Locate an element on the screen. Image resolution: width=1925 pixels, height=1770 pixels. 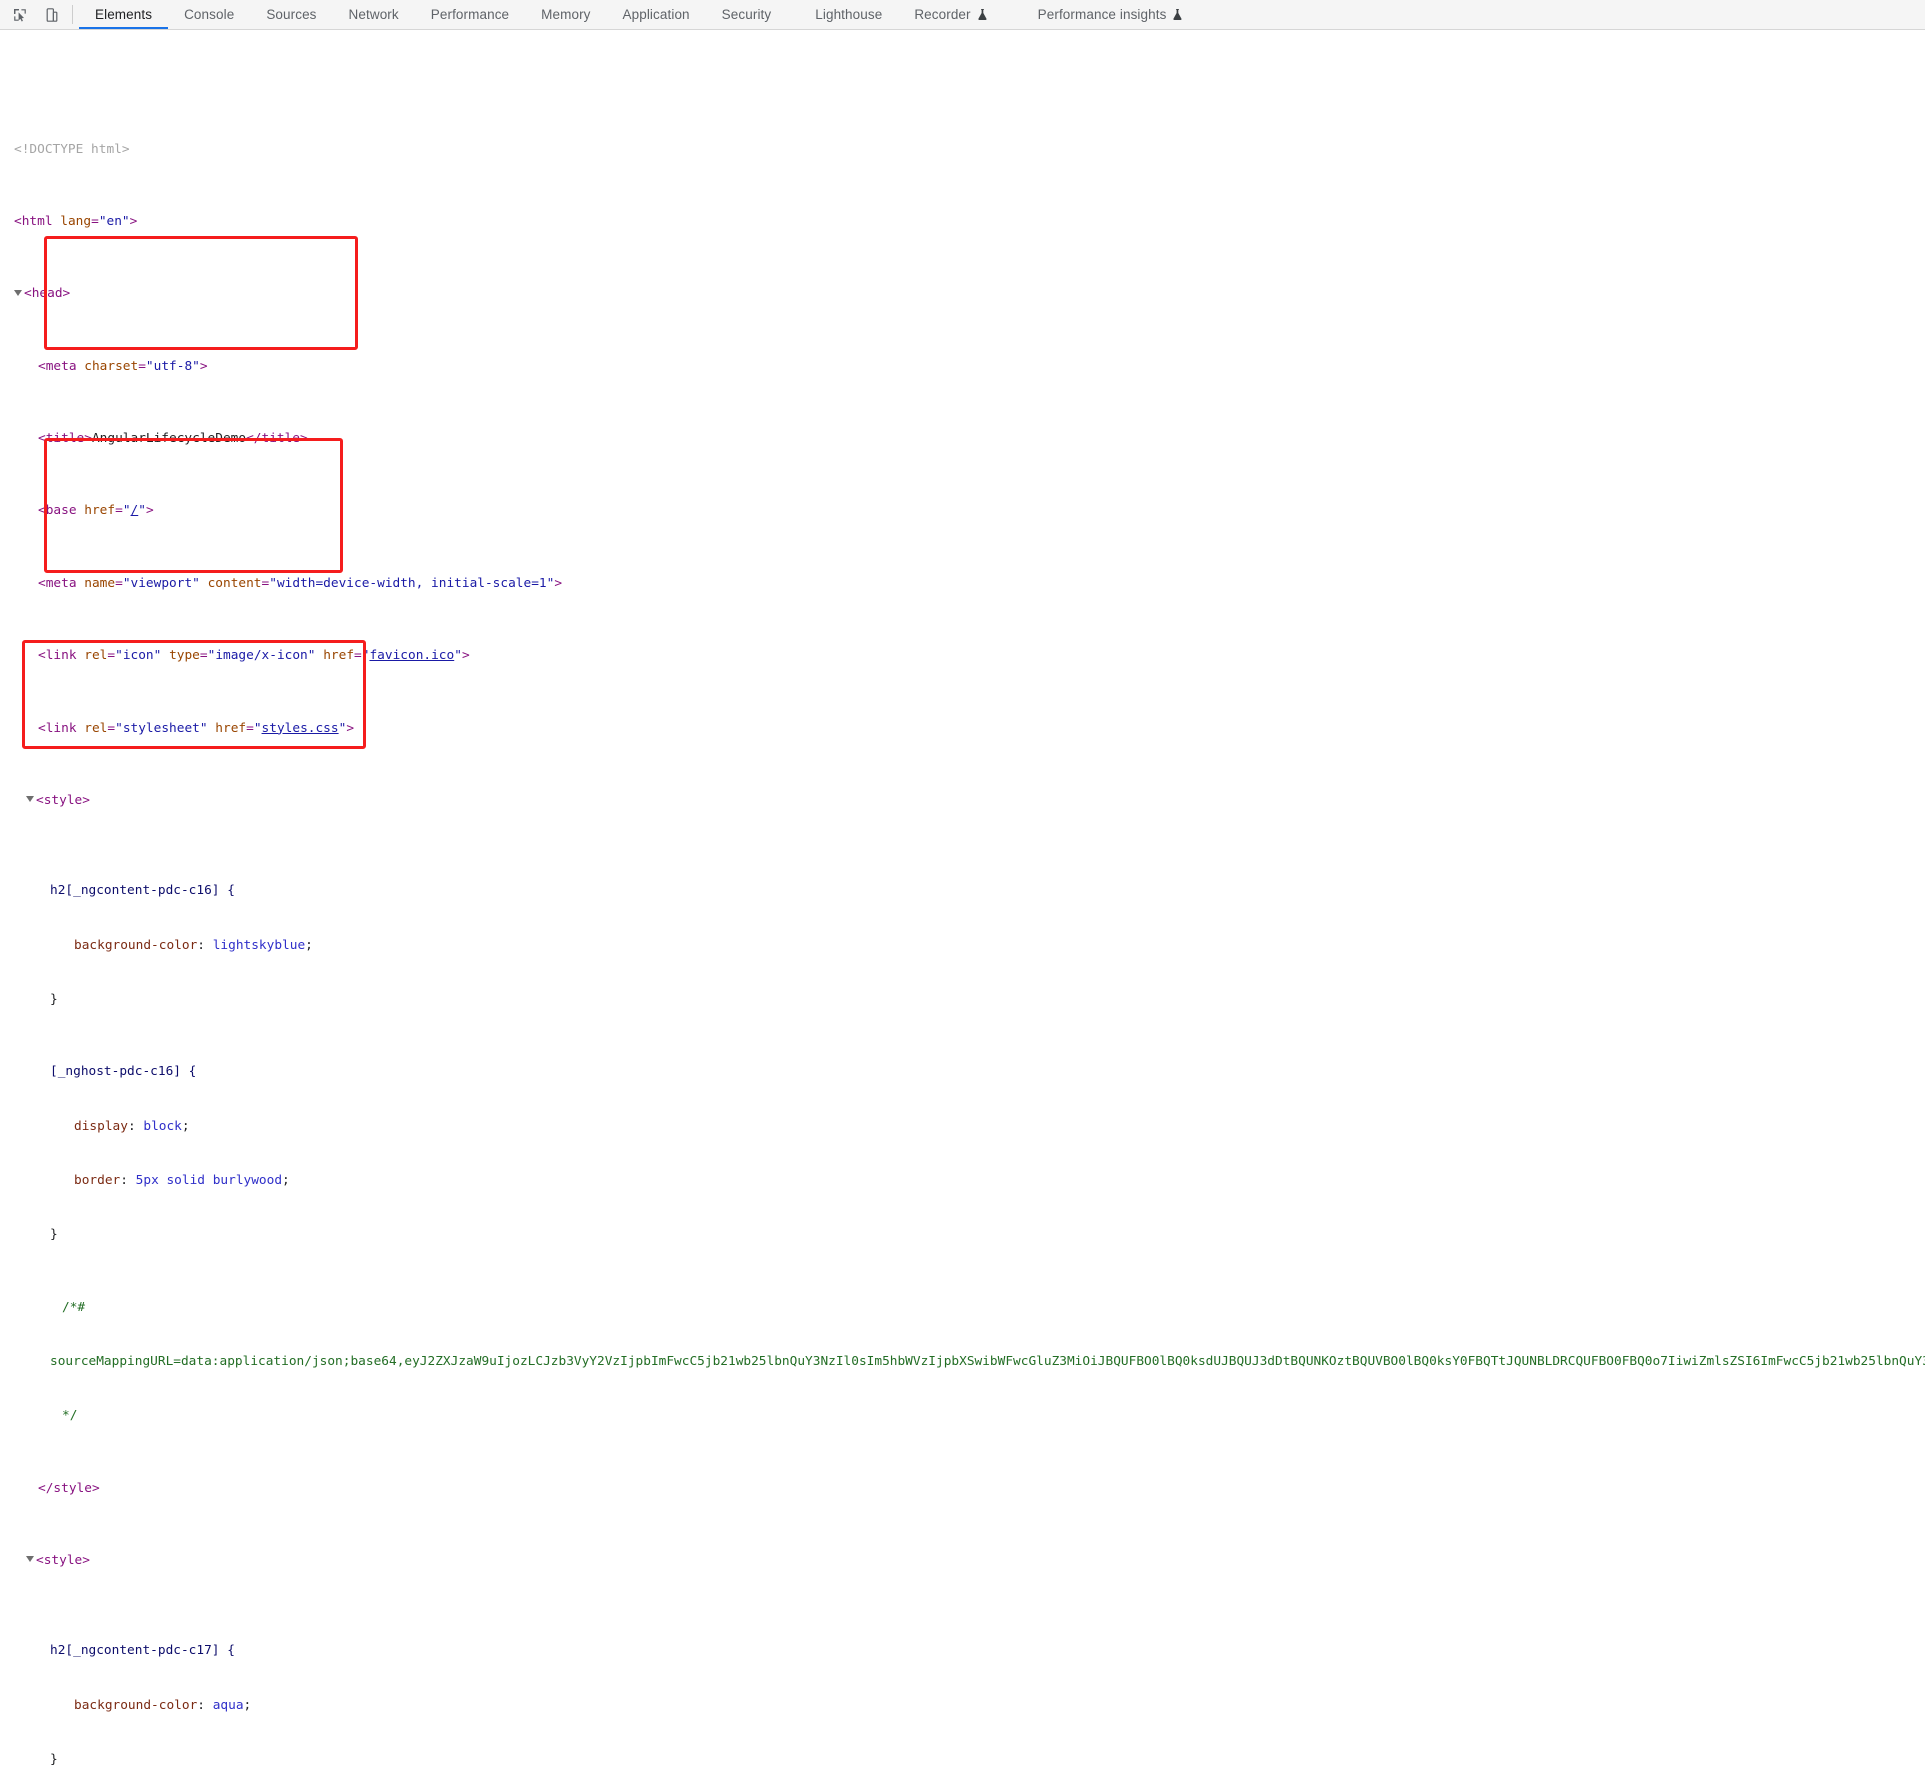
css-property: display is located at coordinates (101, 1126).